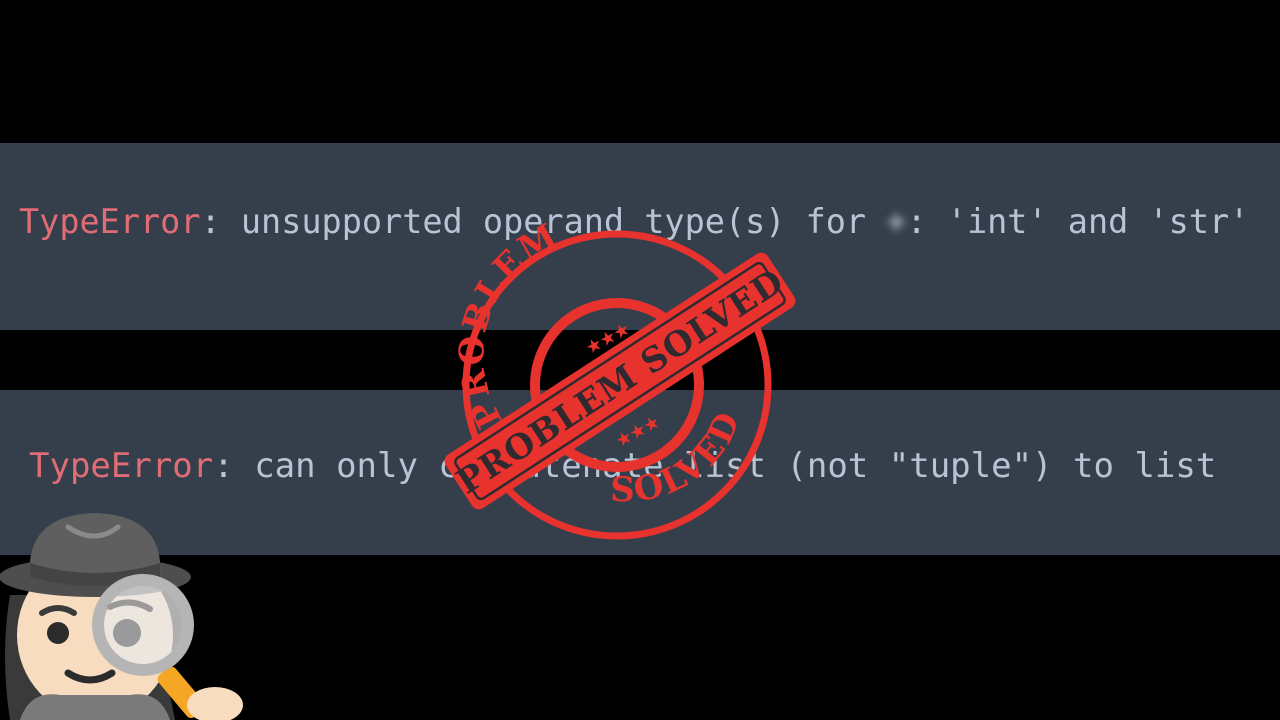  What do you see at coordinates (95, 545) in the screenshot?
I see `hat-crown` at bounding box center [95, 545].